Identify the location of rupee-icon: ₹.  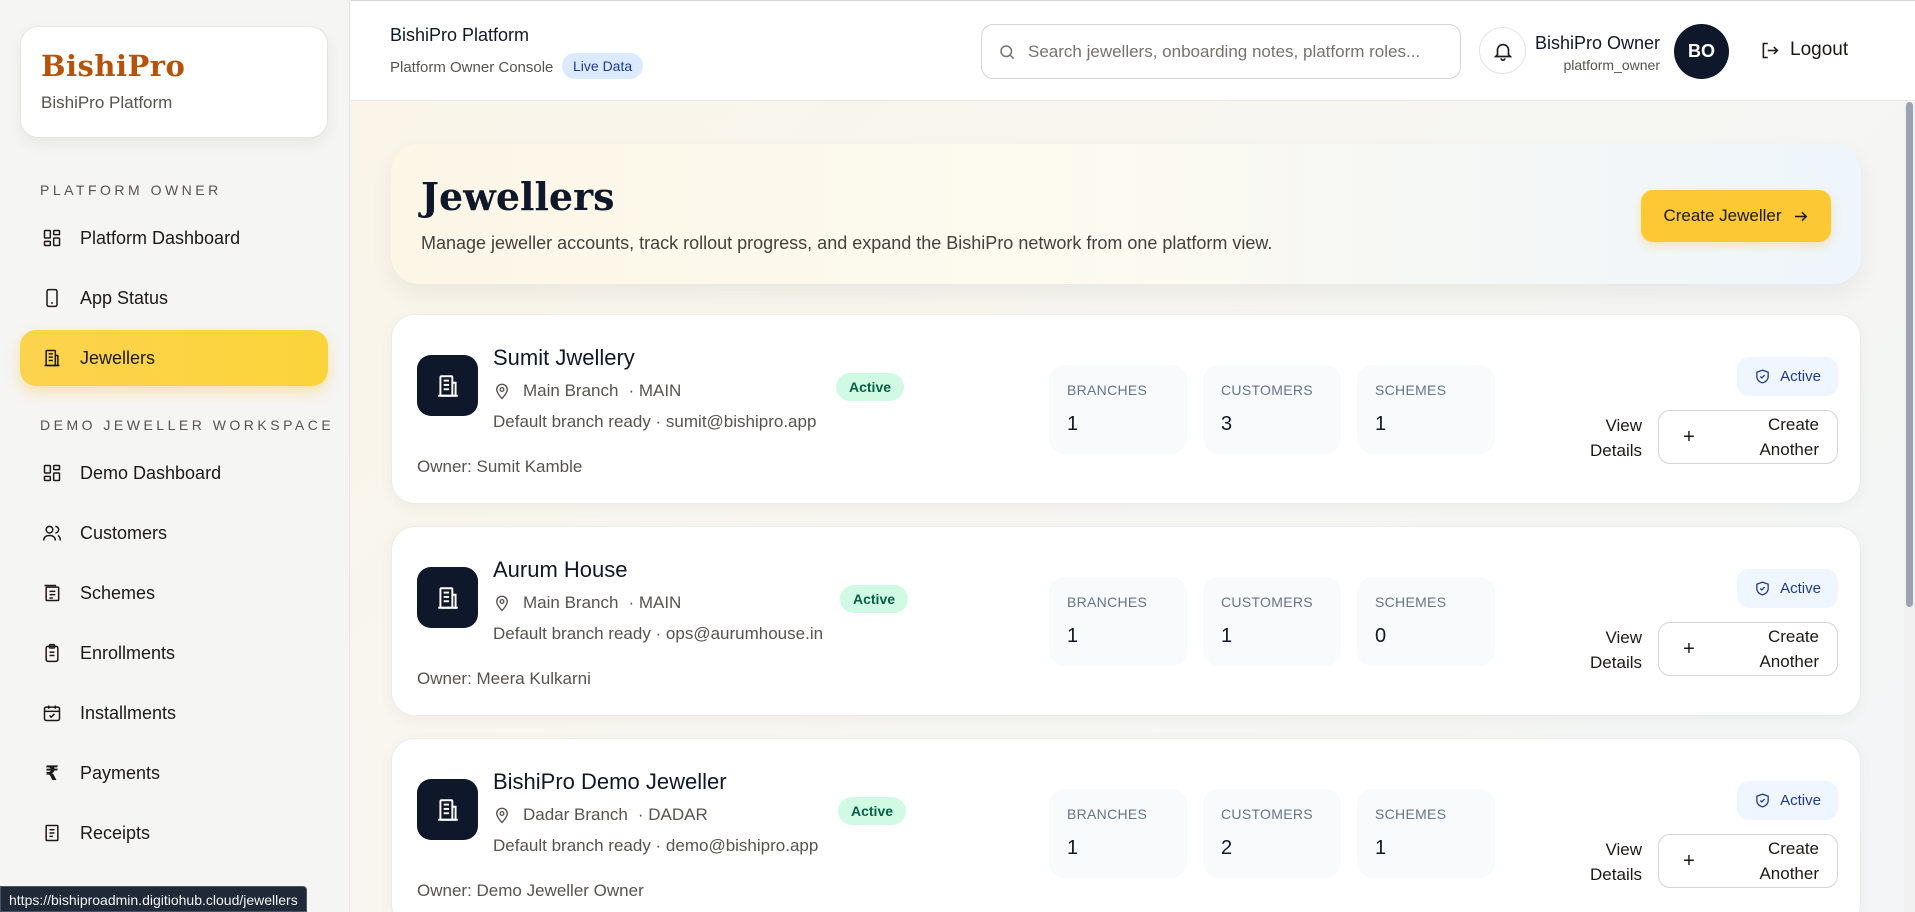
(52, 773).